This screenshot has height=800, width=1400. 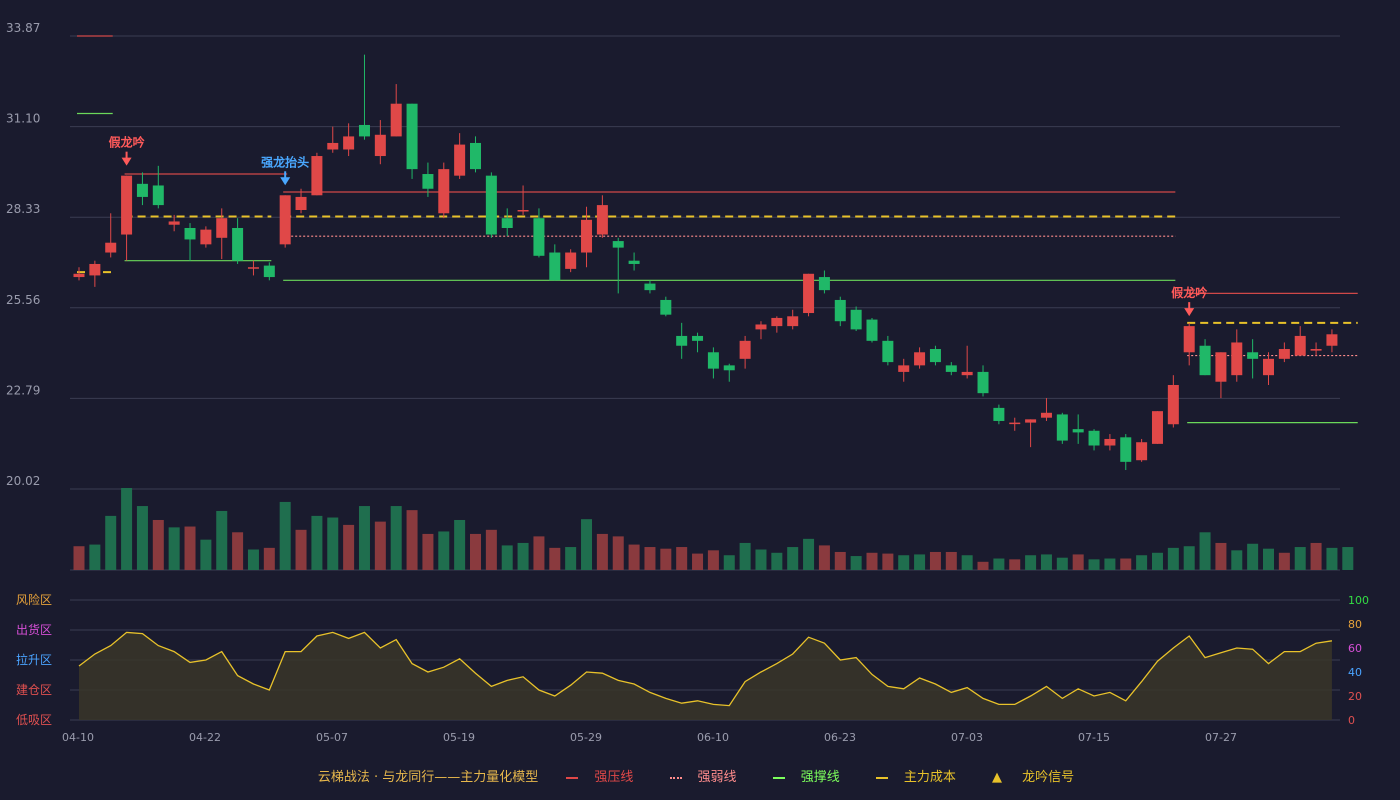 I want to click on date-tick-label: 06-23, so click(x=840, y=737).